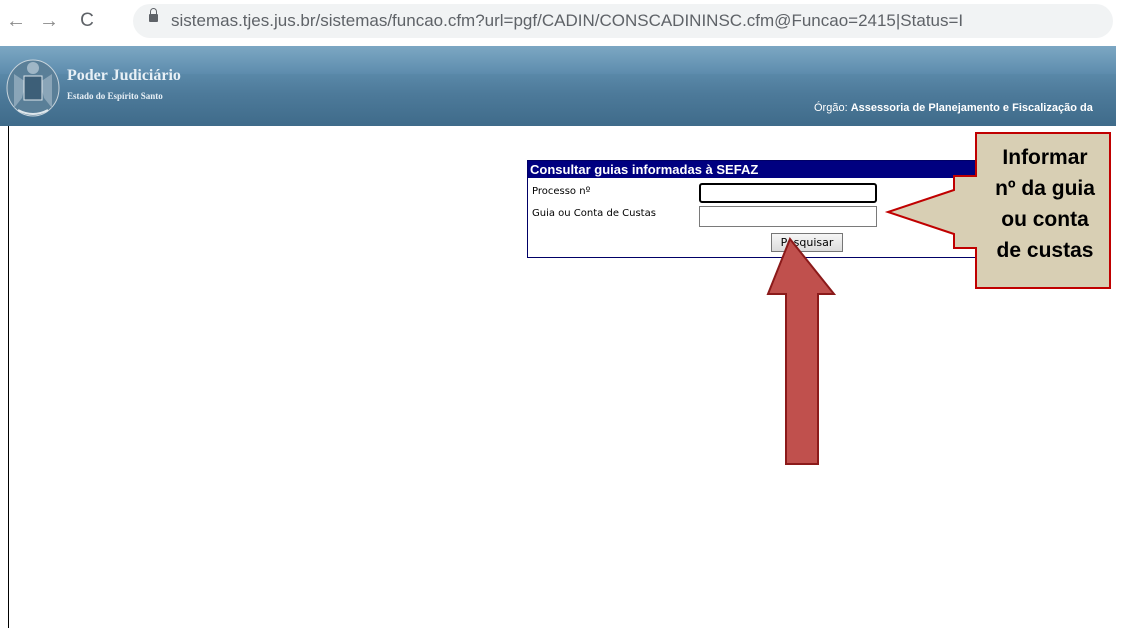 Image resolution: width=1146 pixels, height=628 pixels. Describe the element at coordinates (87, 21) in the screenshot. I see `reload-icon: C` at that location.